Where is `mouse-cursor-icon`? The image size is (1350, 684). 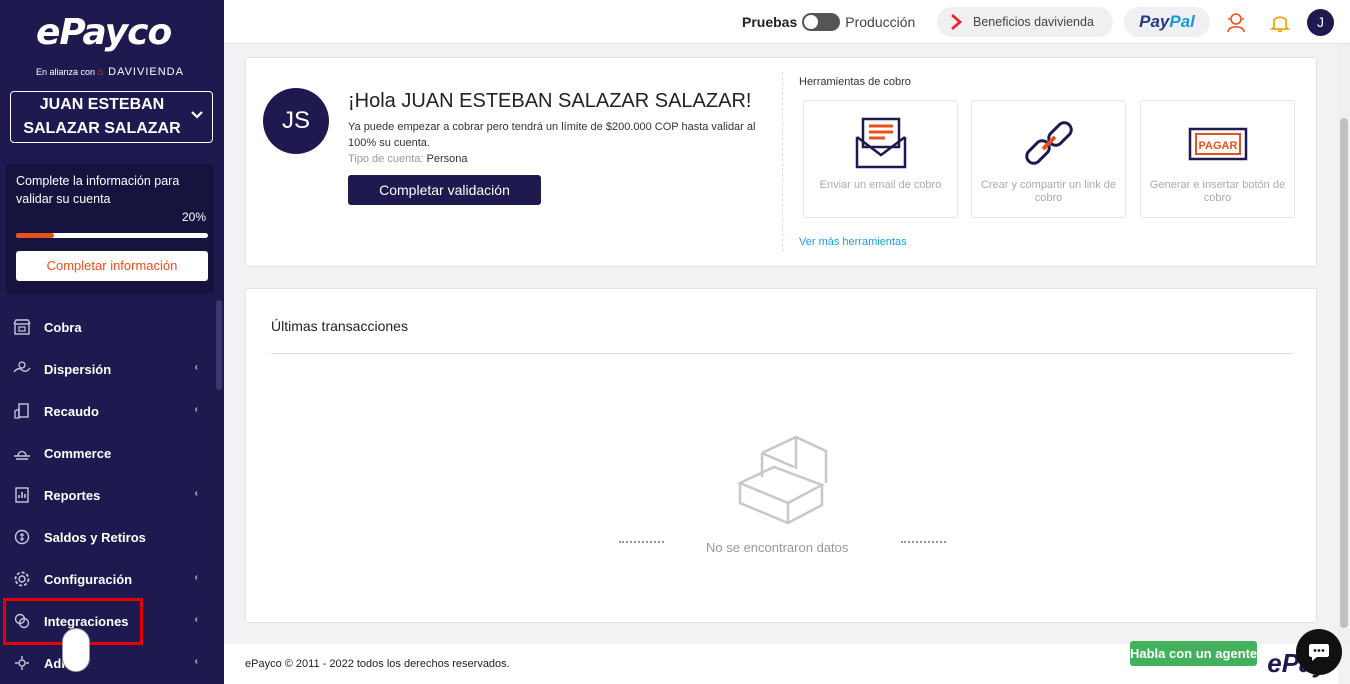
mouse-cursor-icon is located at coordinates (76, 650).